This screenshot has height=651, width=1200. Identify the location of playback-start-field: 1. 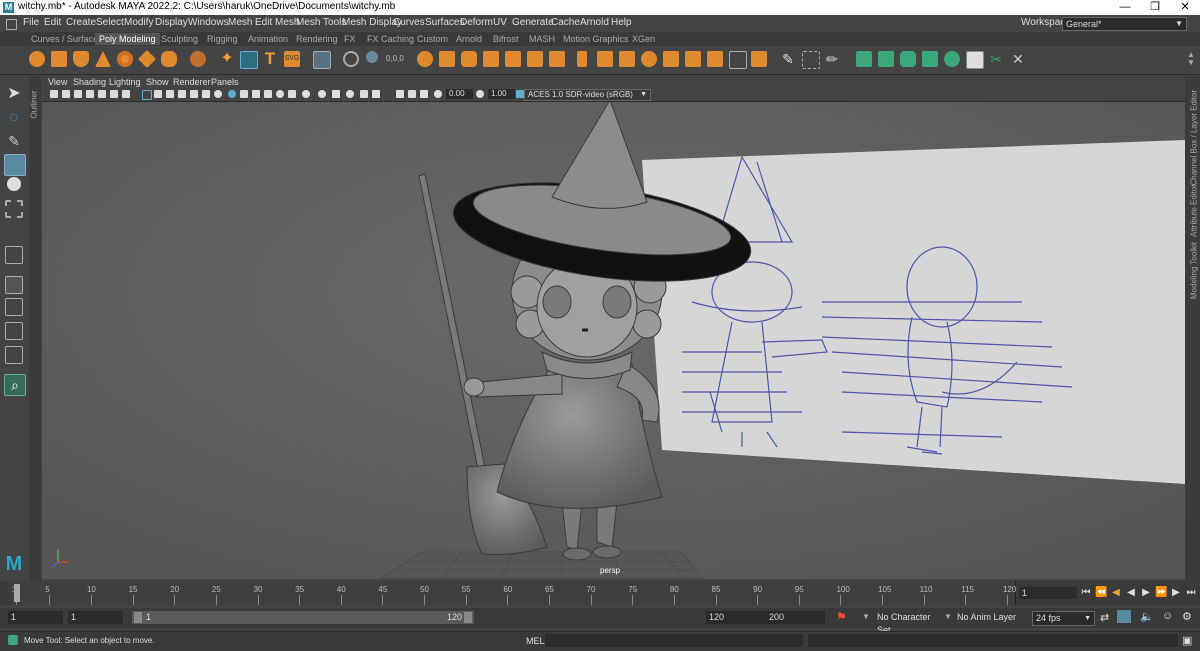
(95, 617).